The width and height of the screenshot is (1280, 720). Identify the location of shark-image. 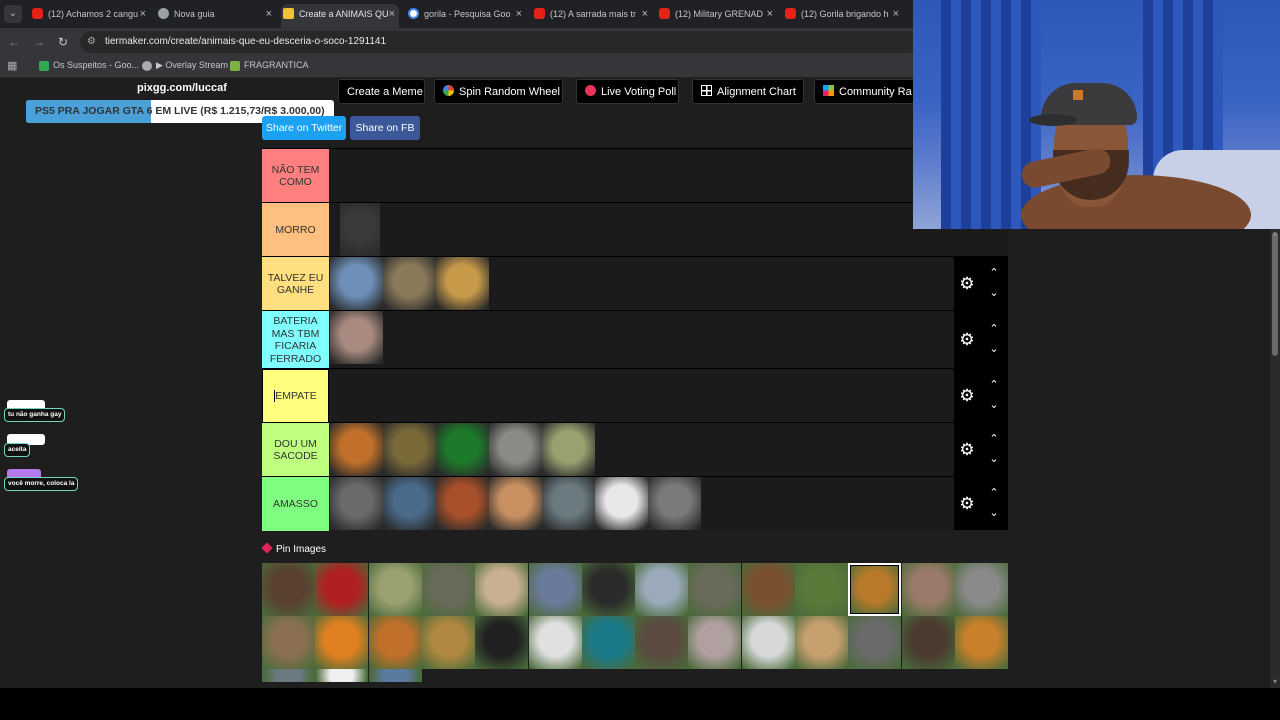
(395, 675).